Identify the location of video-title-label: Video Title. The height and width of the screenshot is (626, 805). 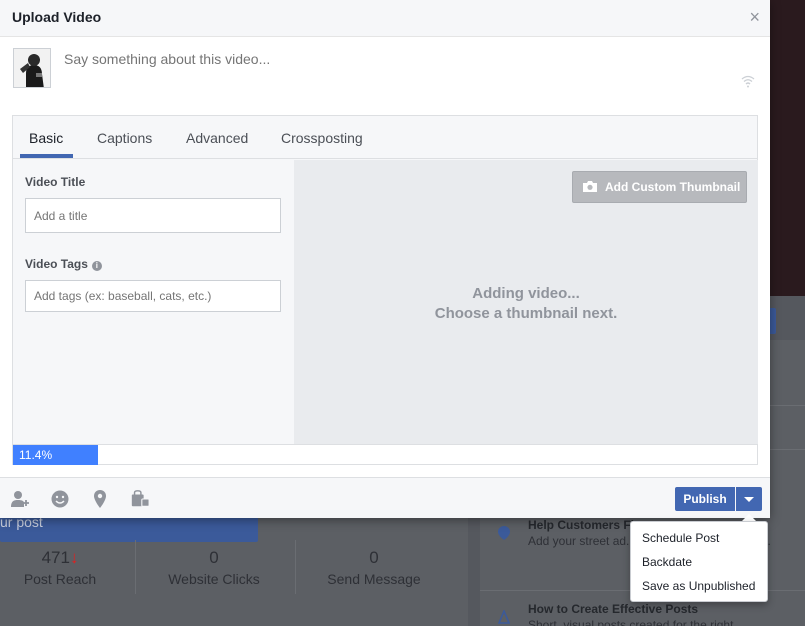
(55, 182).